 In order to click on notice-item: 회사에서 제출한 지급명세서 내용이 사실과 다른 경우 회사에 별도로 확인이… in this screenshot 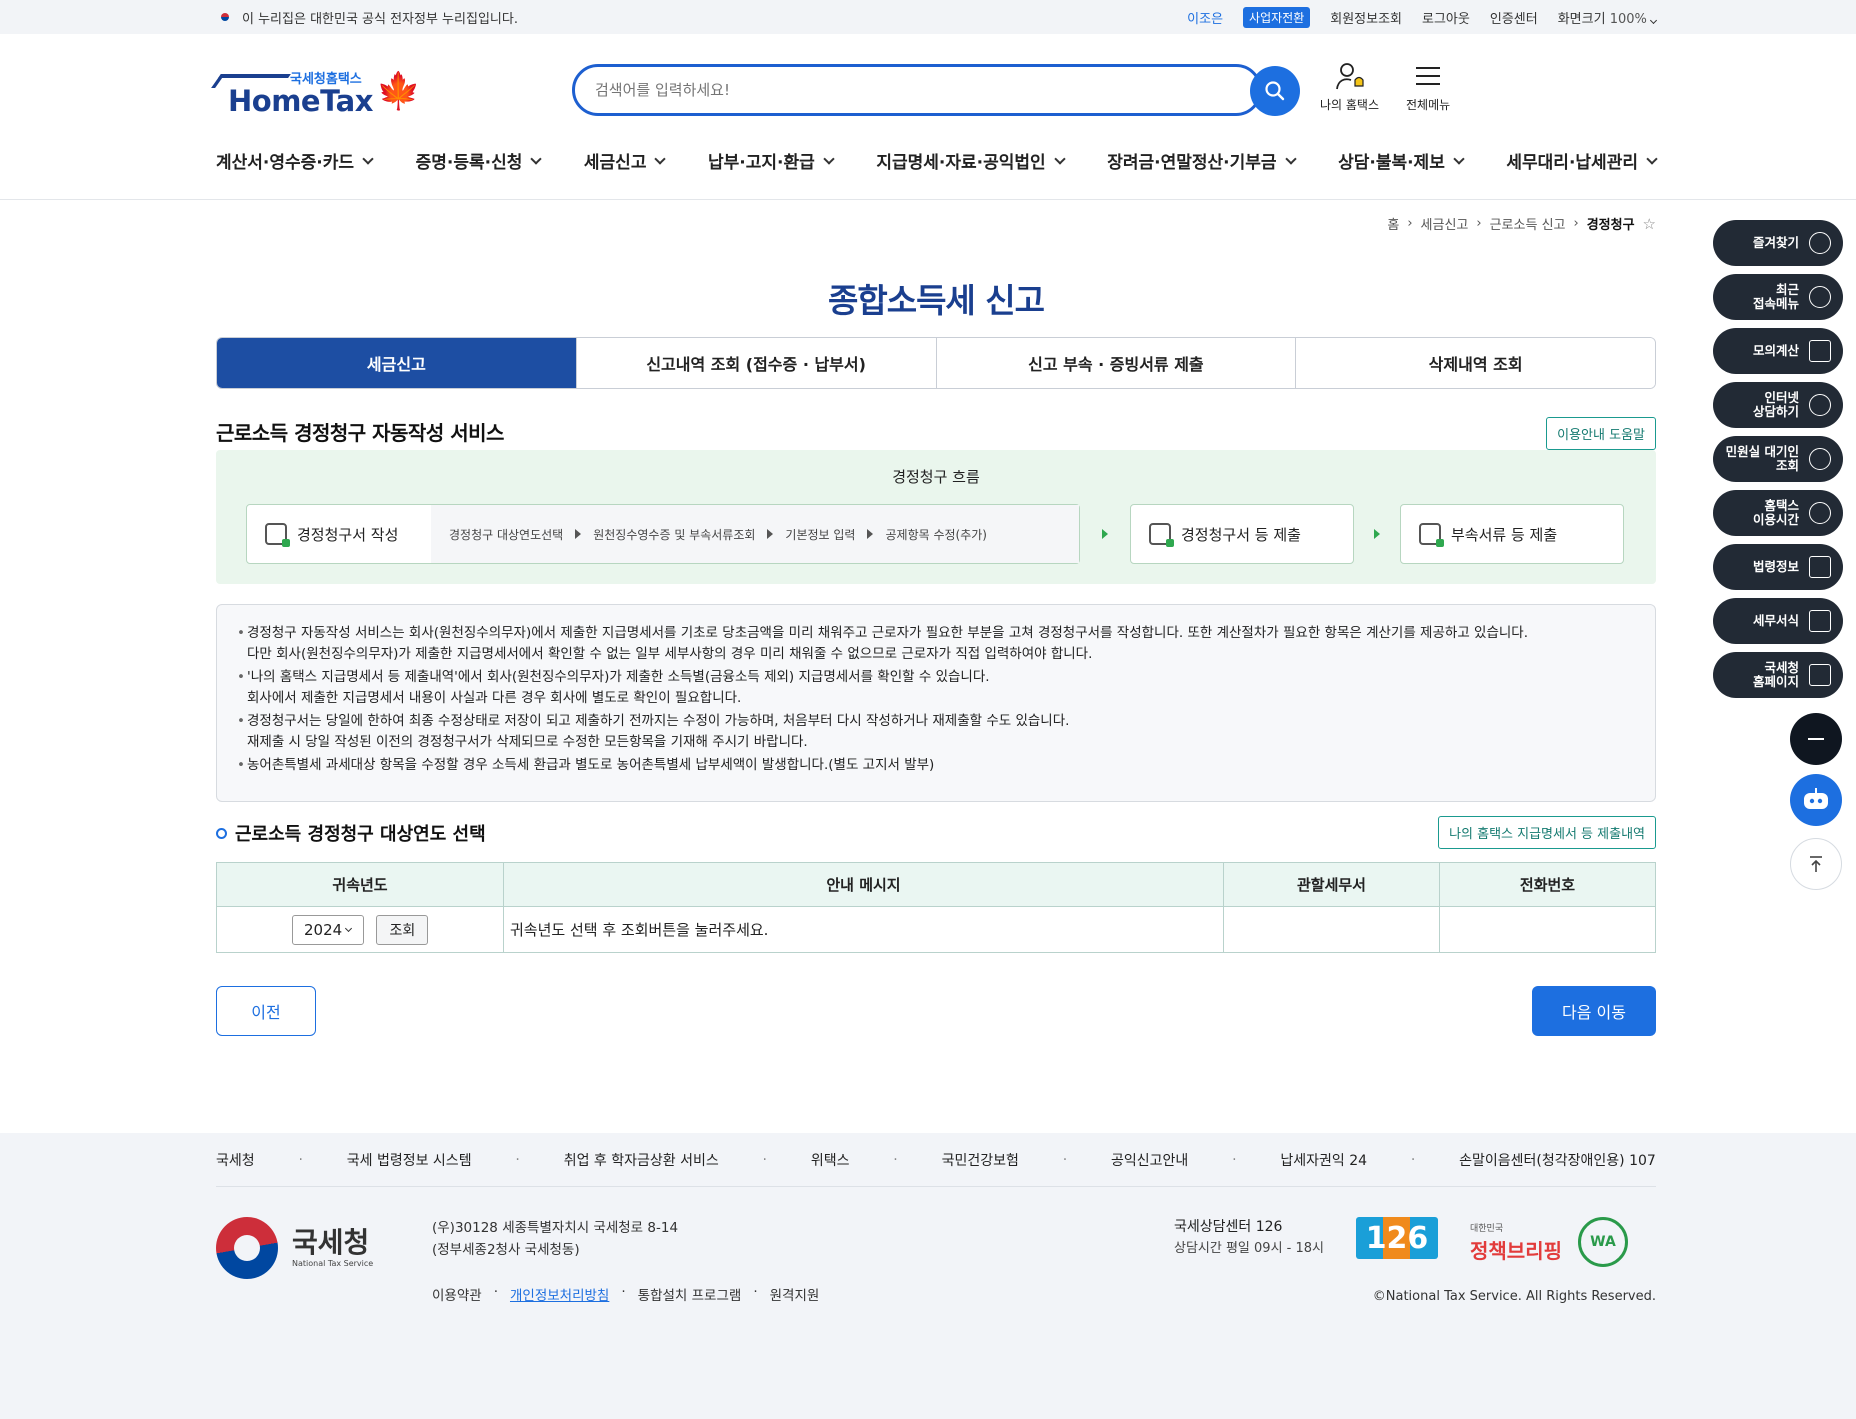, I will do `click(494, 698)`.